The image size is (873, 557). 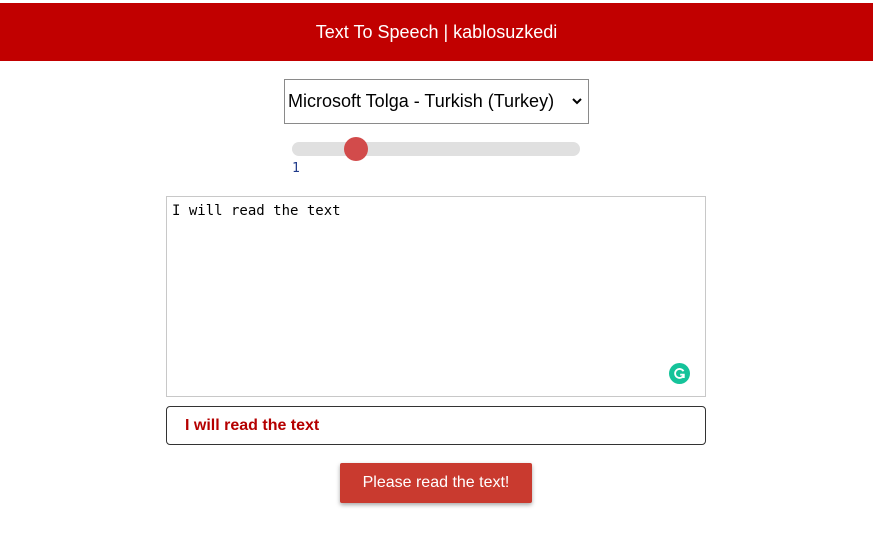 What do you see at coordinates (436, 149) in the screenshot?
I see `rate-slider-track` at bounding box center [436, 149].